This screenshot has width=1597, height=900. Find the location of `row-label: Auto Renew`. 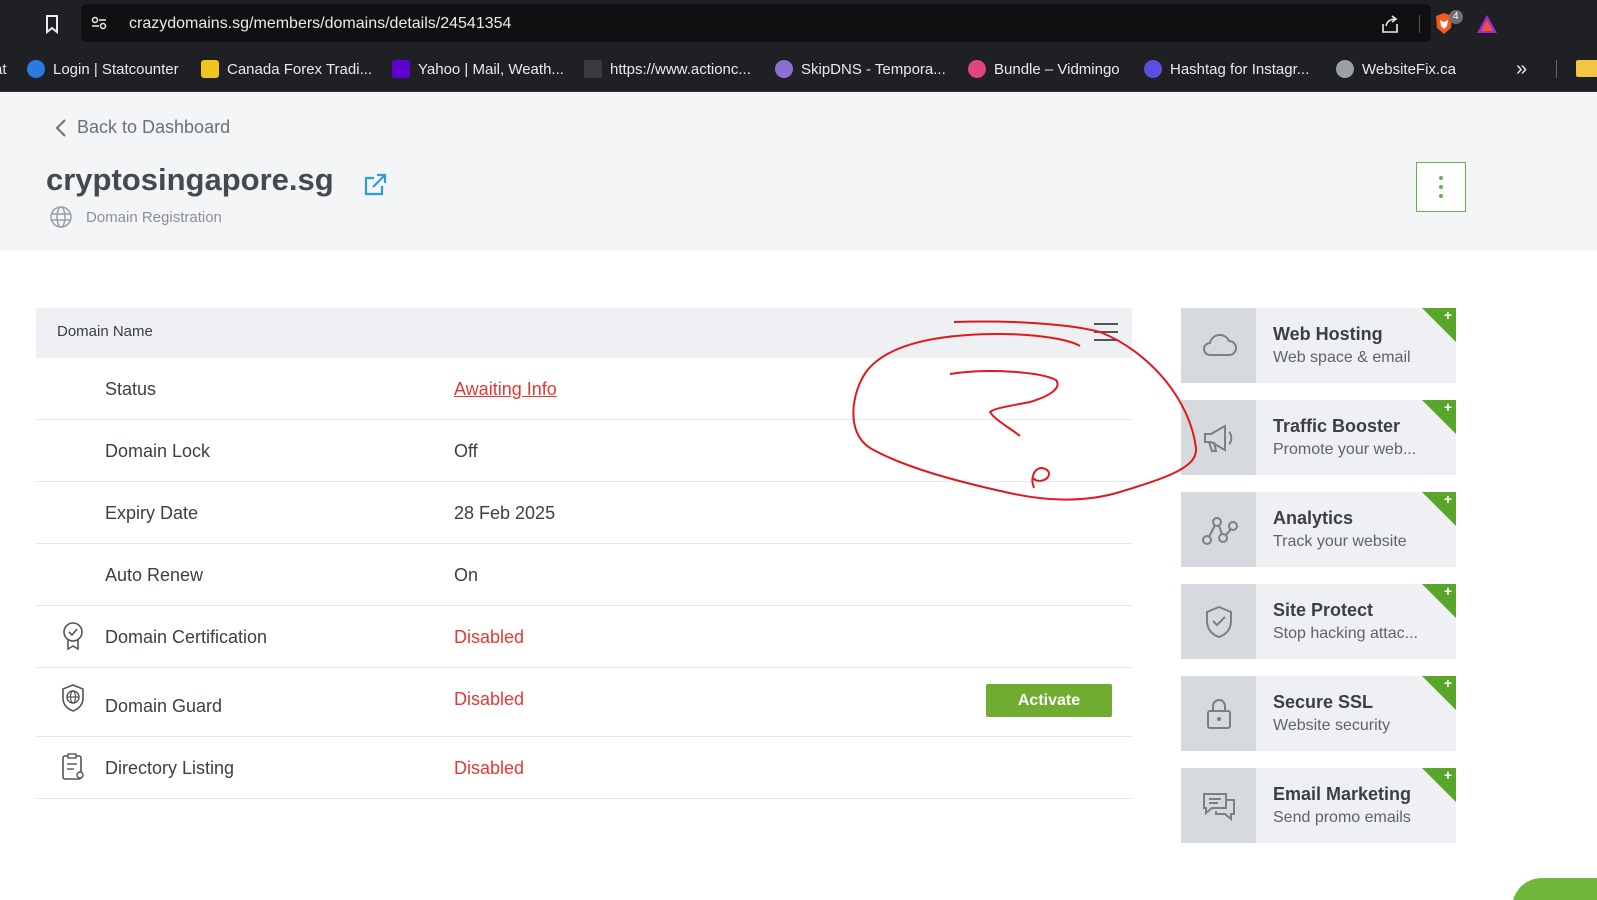

row-label: Auto Renew is located at coordinates (154, 575).